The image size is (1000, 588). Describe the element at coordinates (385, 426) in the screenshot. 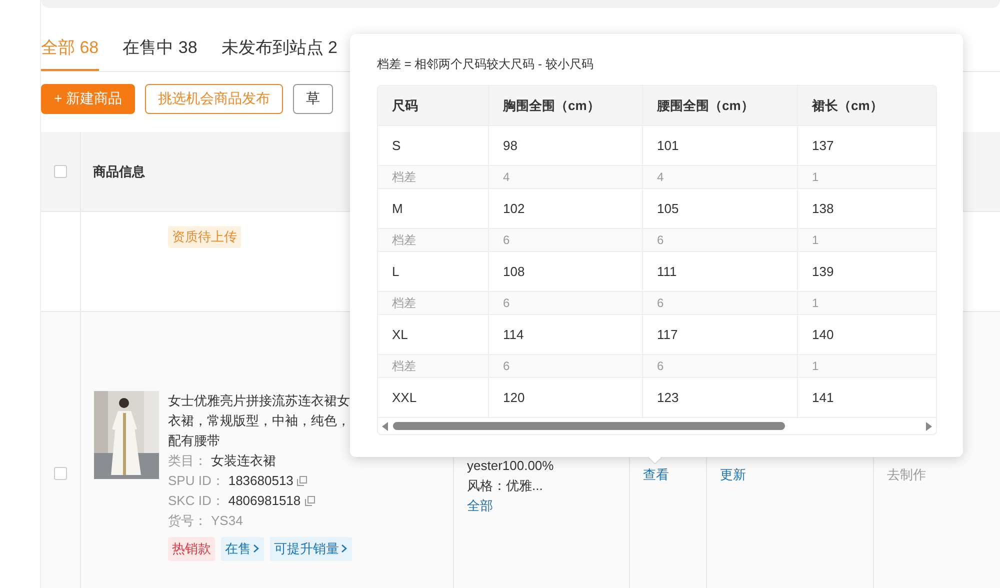

I see `scroll-left-icon` at that location.